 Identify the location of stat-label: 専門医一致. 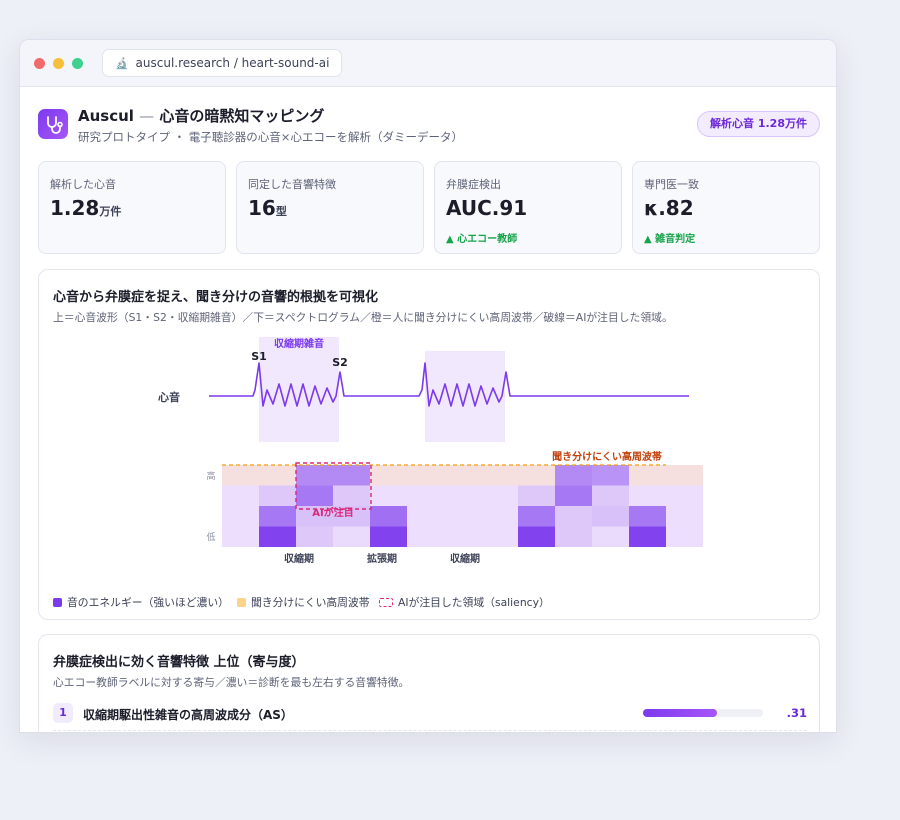
(671, 184).